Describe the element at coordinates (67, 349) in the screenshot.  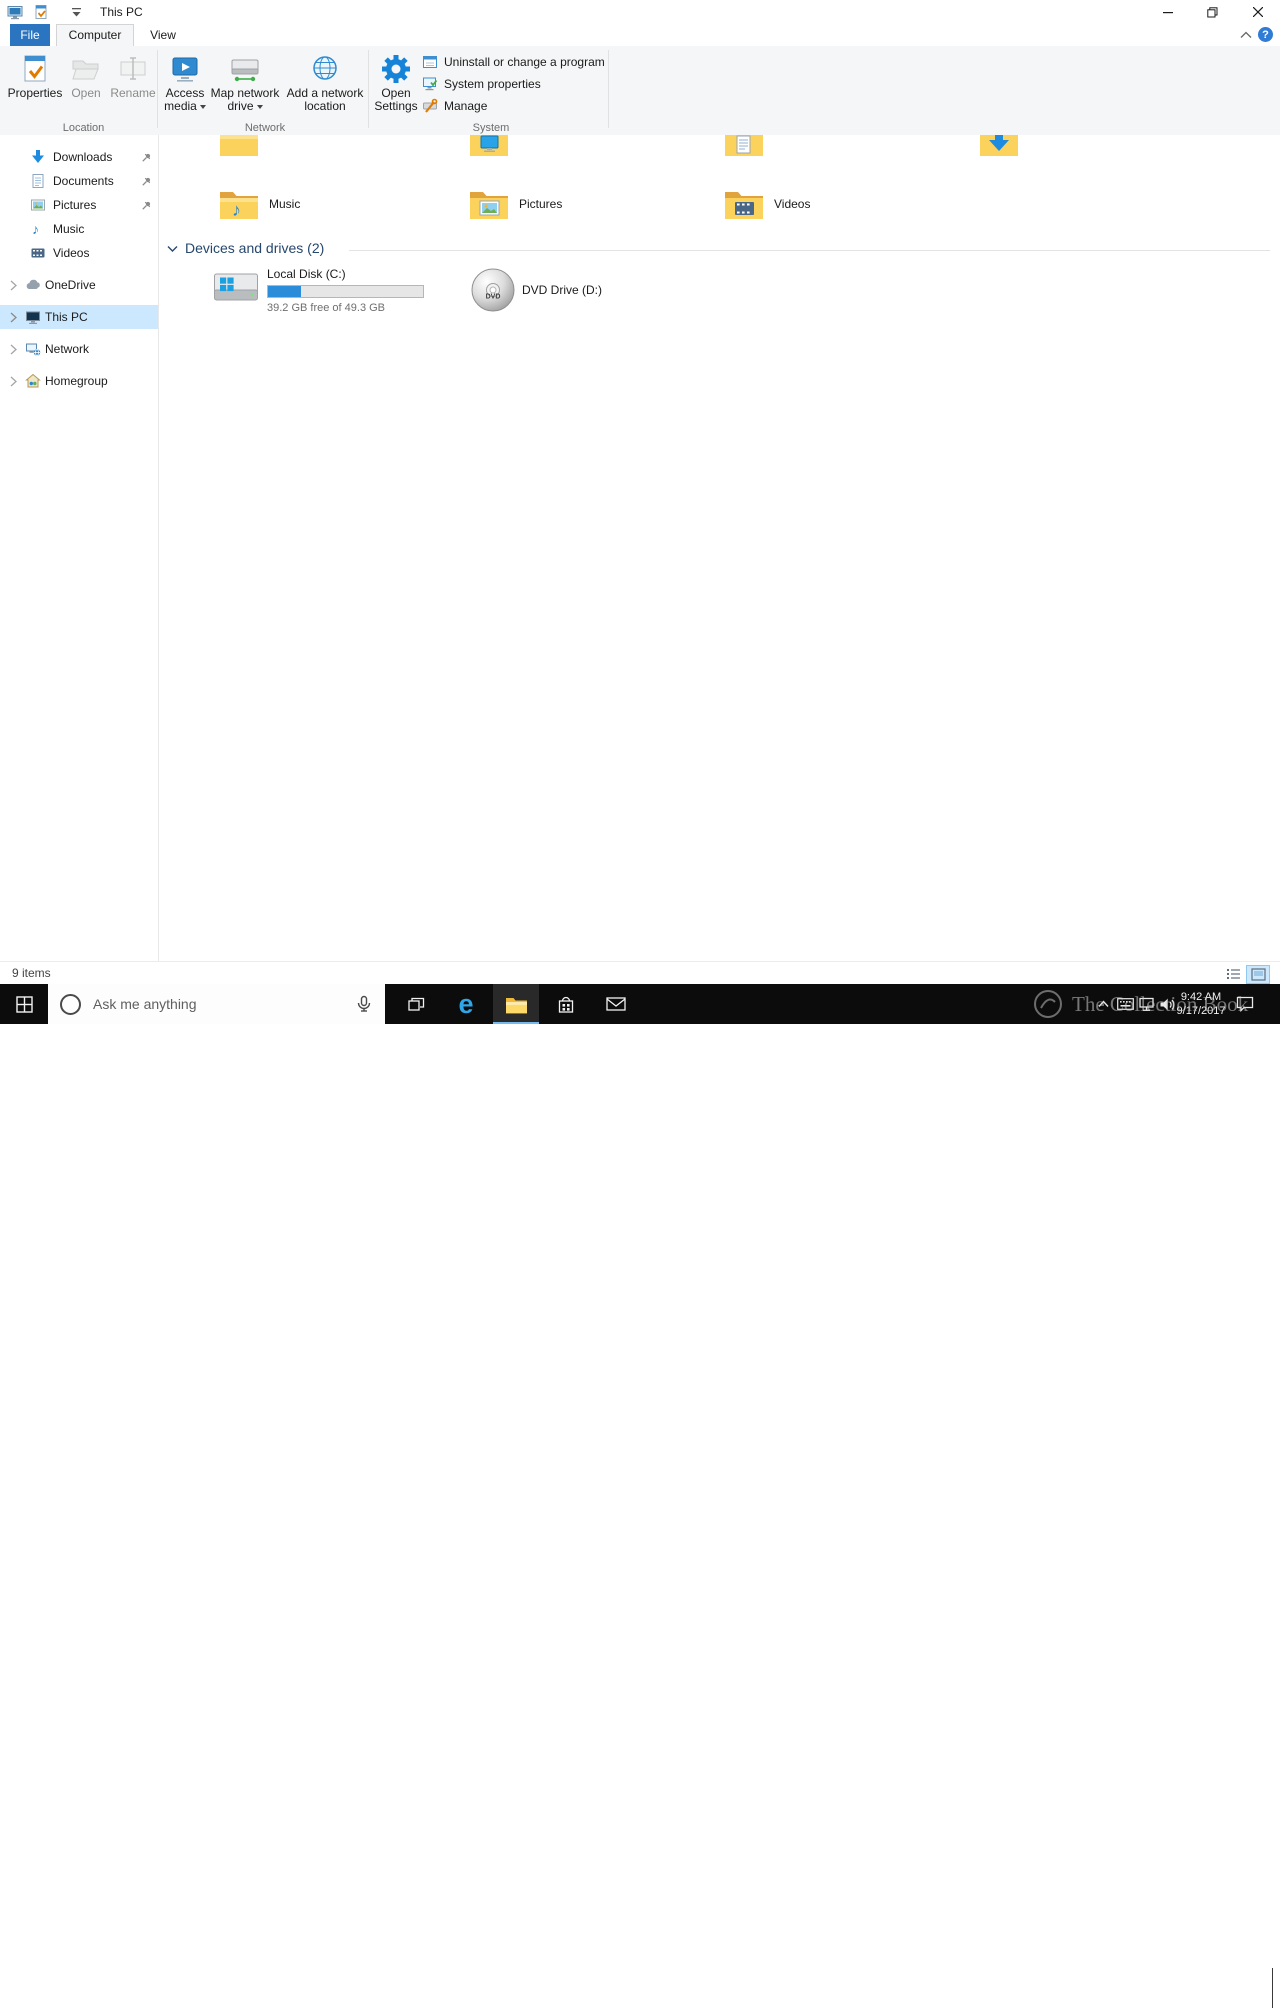
I see `sidebar-item-label: Network` at that location.